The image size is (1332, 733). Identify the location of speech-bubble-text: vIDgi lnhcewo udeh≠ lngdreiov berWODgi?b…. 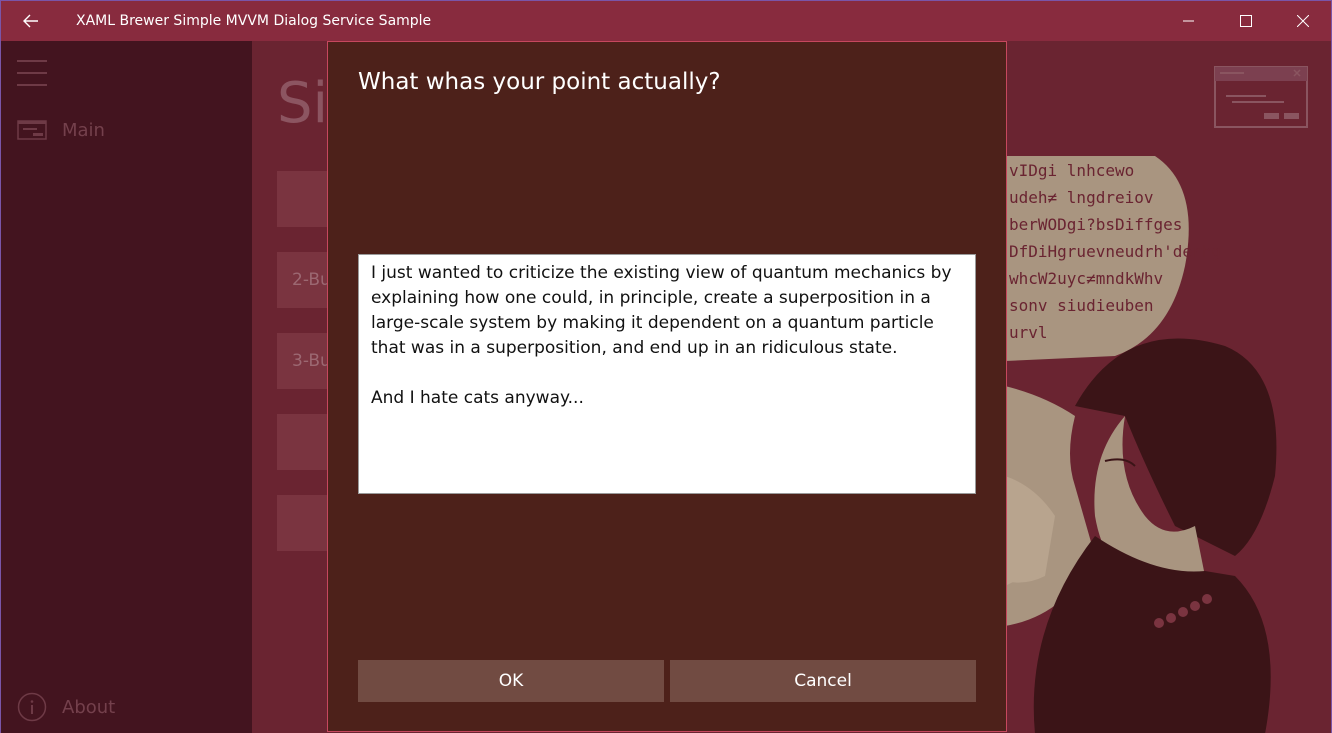
(1120, 251).